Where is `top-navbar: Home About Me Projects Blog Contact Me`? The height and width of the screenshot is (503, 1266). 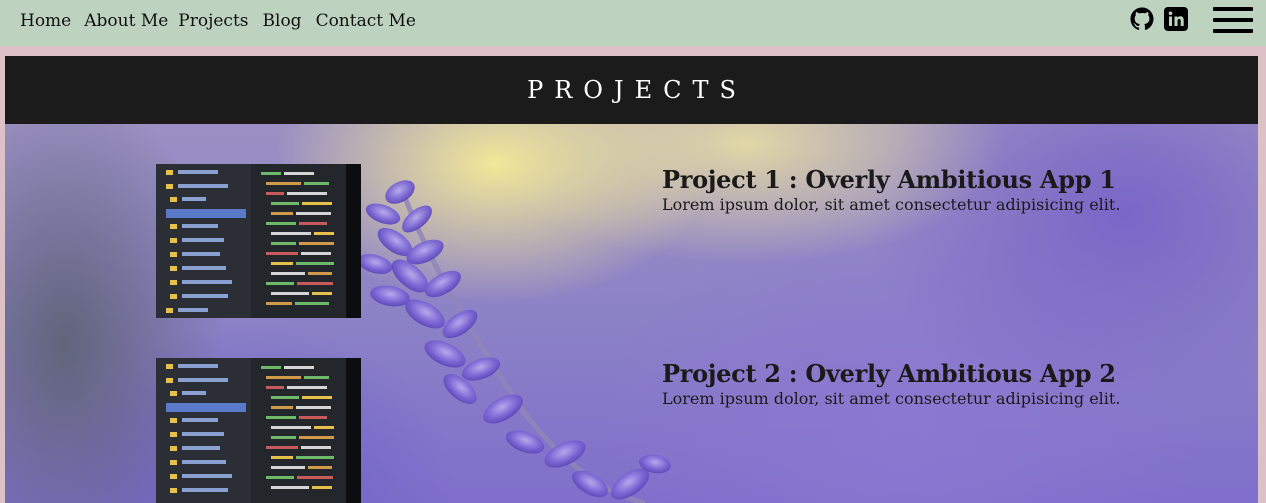 top-navbar: Home About Me Projects Blog Contact Me is located at coordinates (633, 23).